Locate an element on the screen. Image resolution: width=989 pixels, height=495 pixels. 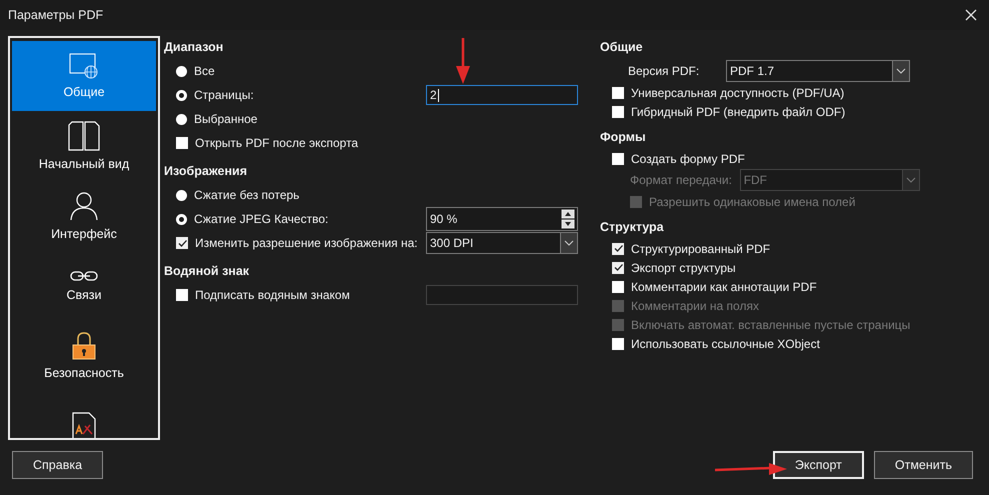
option-label: Открыть PDF после экспорта is located at coordinates (276, 143).